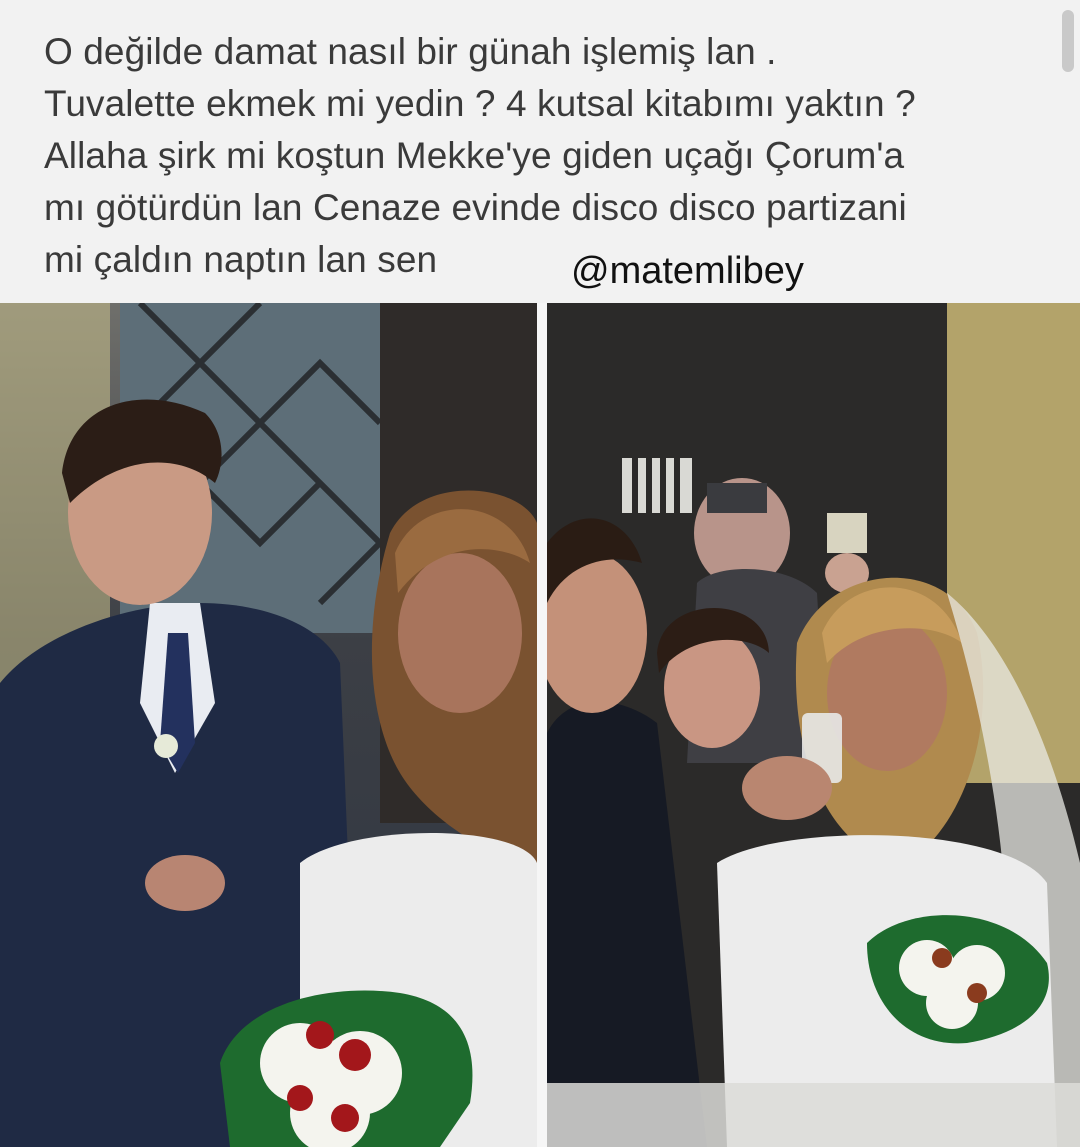 This screenshot has height=1147, width=1080. What do you see at coordinates (542, 725) in the screenshot?
I see `photo-divider` at bounding box center [542, 725].